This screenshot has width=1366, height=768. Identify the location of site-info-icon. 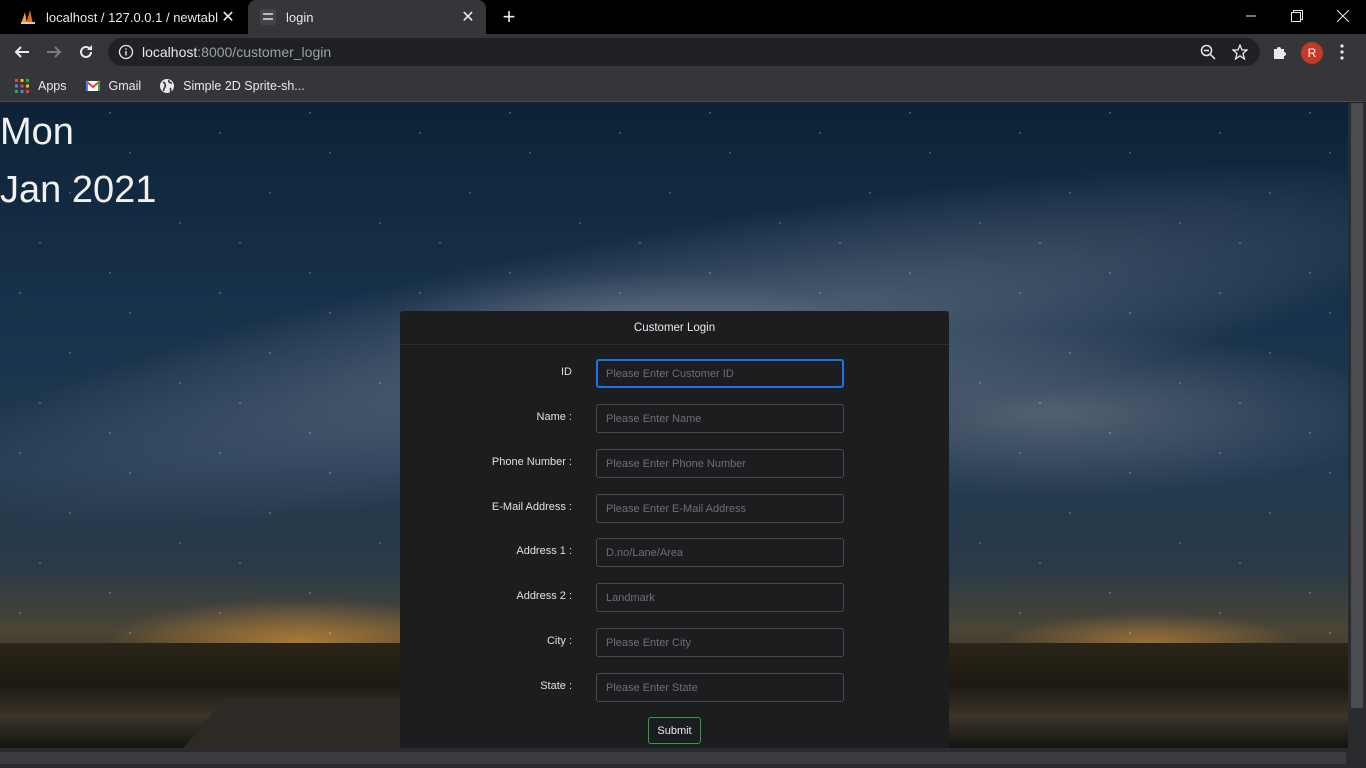
(126, 52).